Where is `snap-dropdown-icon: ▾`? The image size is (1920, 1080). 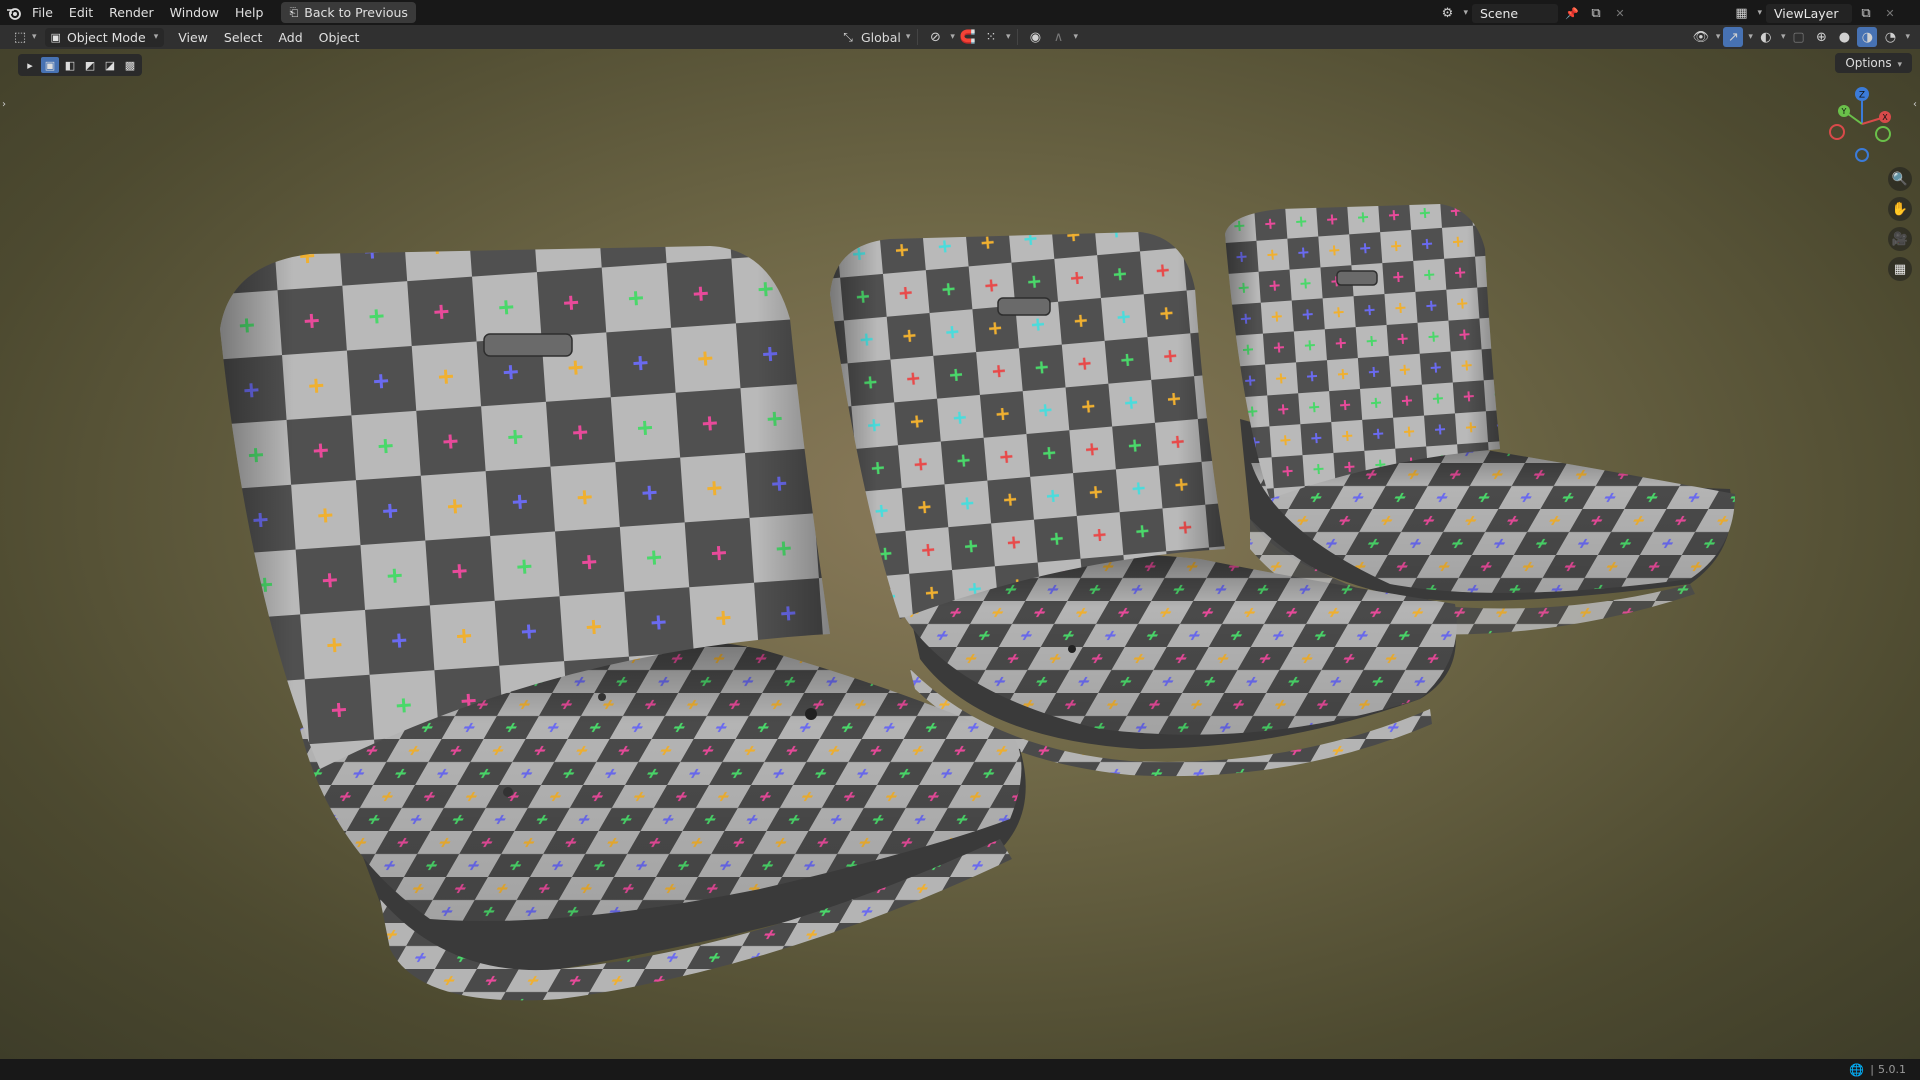
snap-dropdown-icon: ▾ is located at coordinates (1008, 37).